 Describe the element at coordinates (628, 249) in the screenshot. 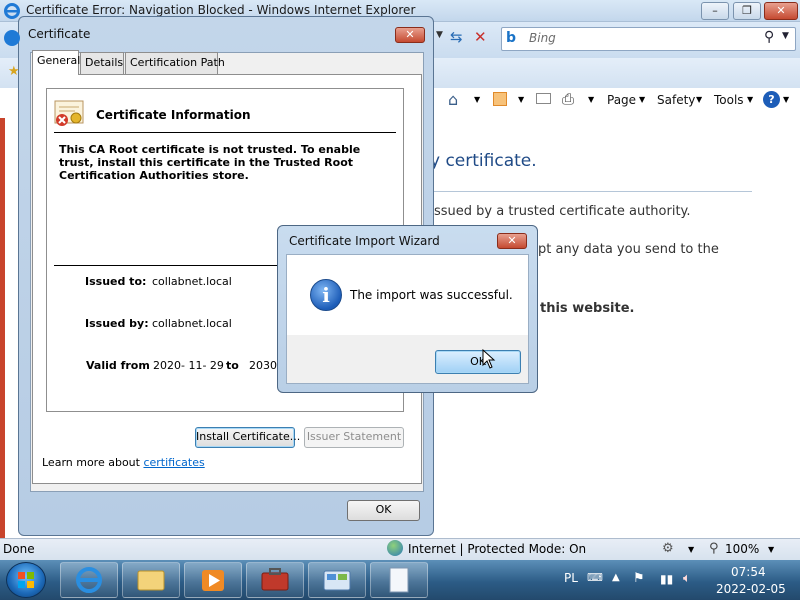

I see `error-text-line2: pt any data you send to the` at that location.